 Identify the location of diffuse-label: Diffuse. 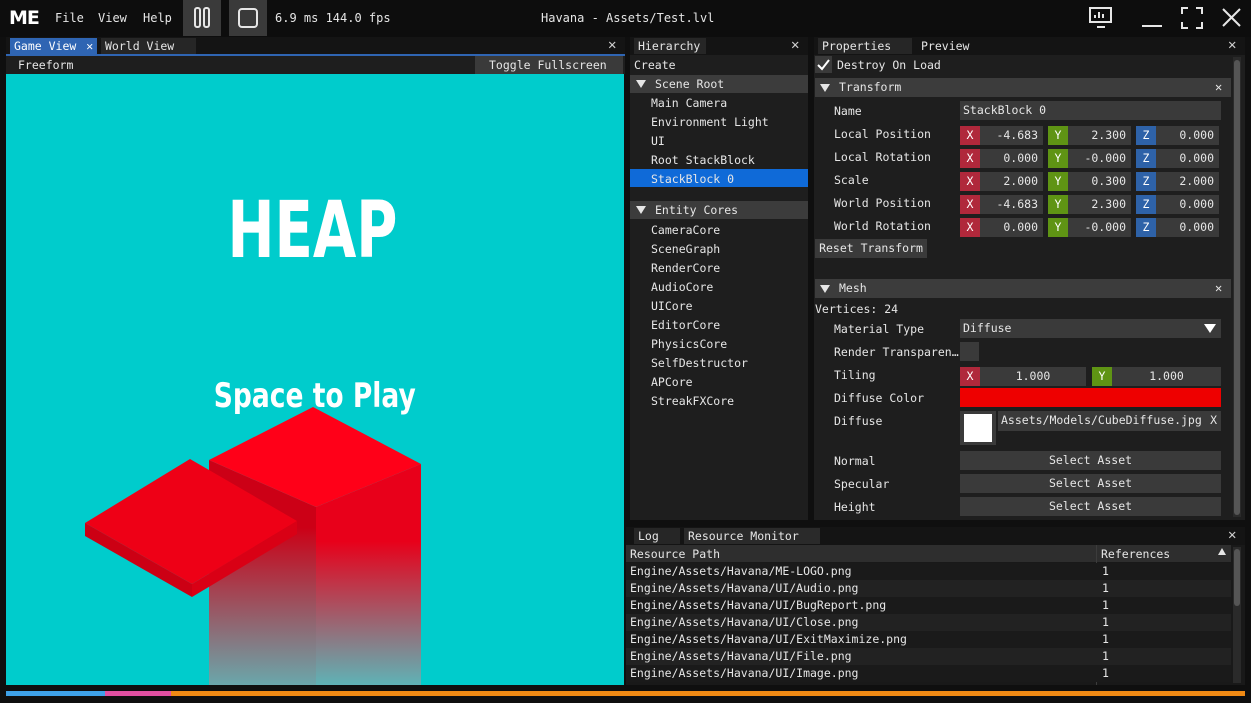
(858, 421).